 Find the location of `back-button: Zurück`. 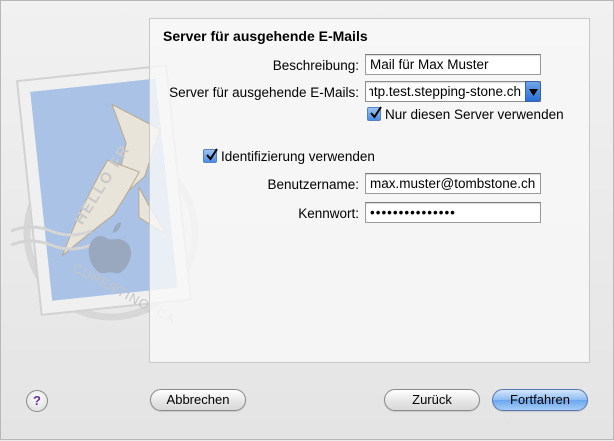

back-button: Zurück is located at coordinates (432, 400).